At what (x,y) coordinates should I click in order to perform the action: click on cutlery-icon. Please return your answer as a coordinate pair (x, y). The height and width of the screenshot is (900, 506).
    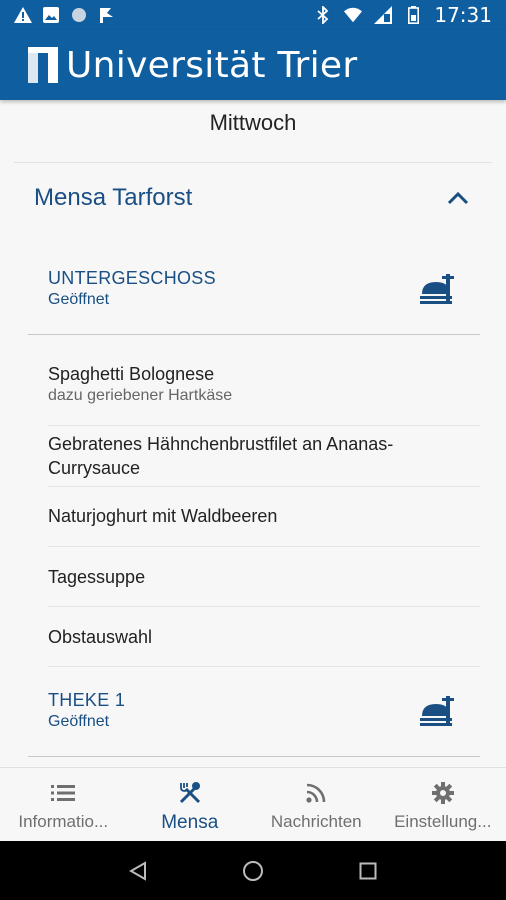
    Looking at the image, I should click on (190, 793).